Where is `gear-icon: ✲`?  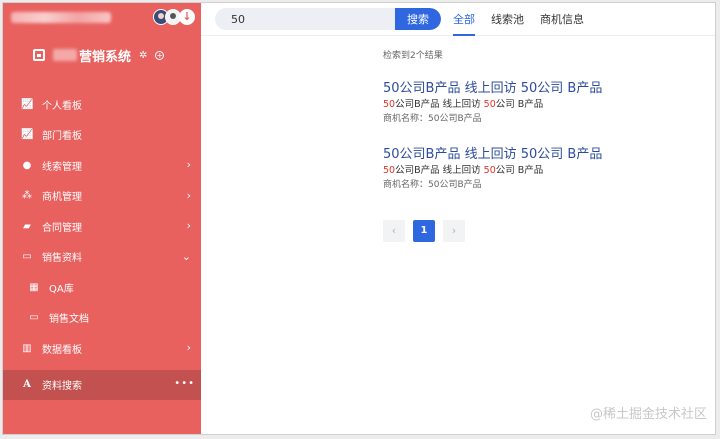
gear-icon: ✲ is located at coordinates (143, 55).